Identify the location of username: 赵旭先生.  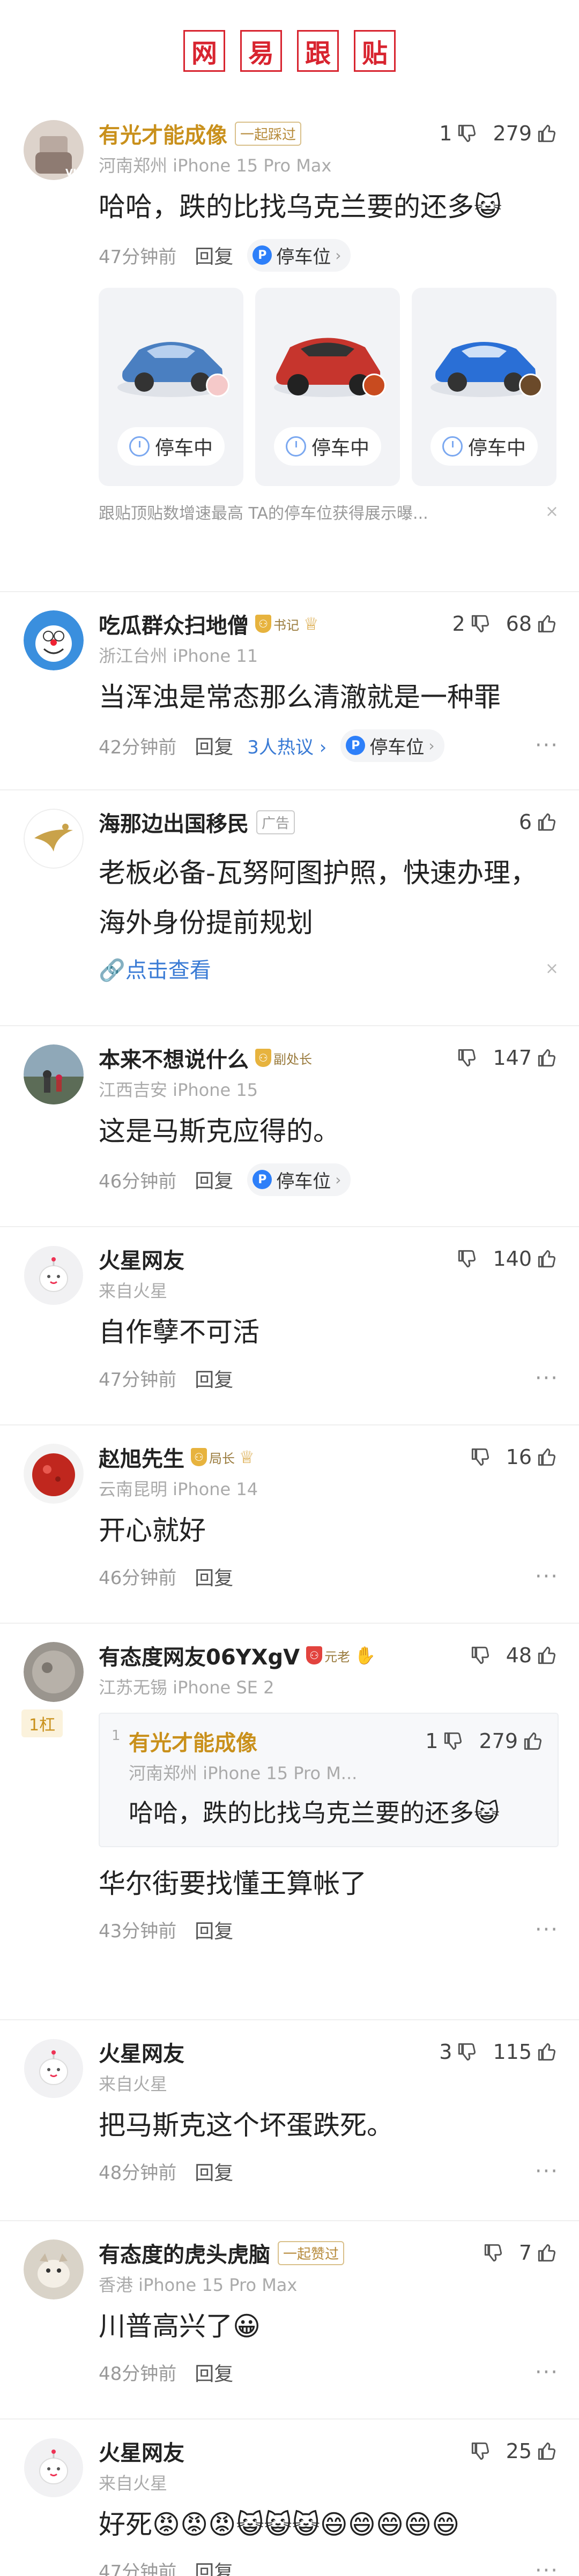
(141, 1458).